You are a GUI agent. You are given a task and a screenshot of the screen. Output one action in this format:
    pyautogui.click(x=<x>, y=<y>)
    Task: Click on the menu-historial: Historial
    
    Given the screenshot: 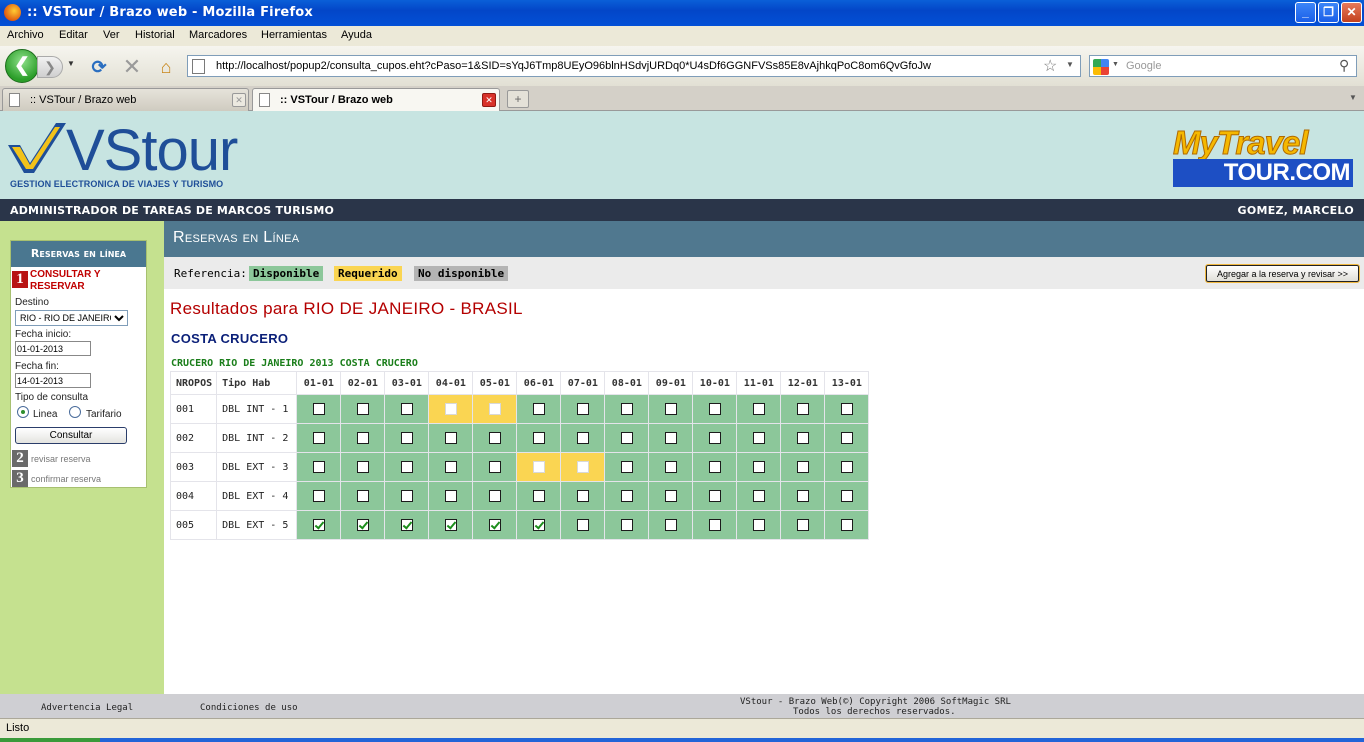 What is the action you would take?
    pyautogui.click(x=155, y=35)
    